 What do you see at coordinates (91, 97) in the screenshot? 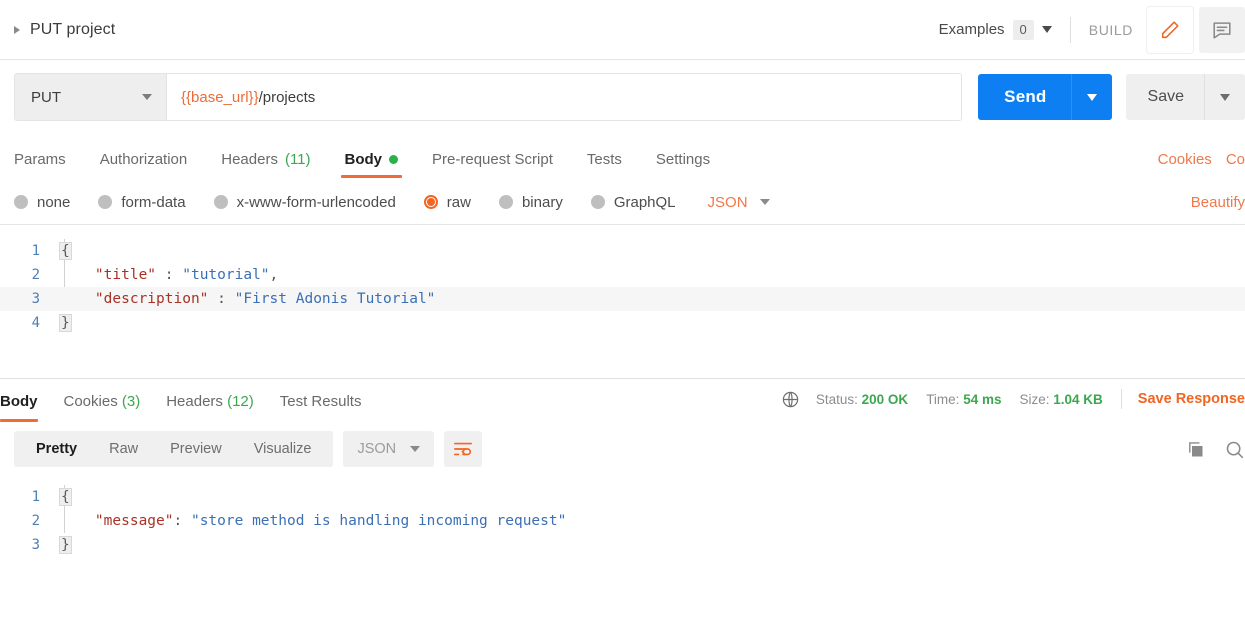
I see `http-method-select: PUT` at bounding box center [91, 97].